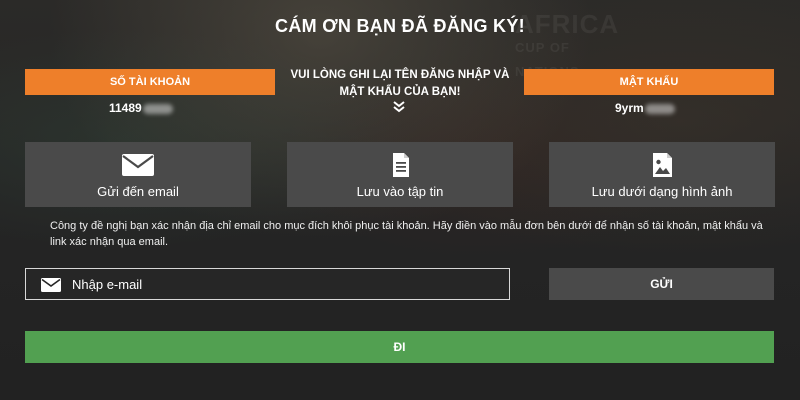  What do you see at coordinates (157, 108) in the screenshot?
I see `account-number-redaction` at bounding box center [157, 108].